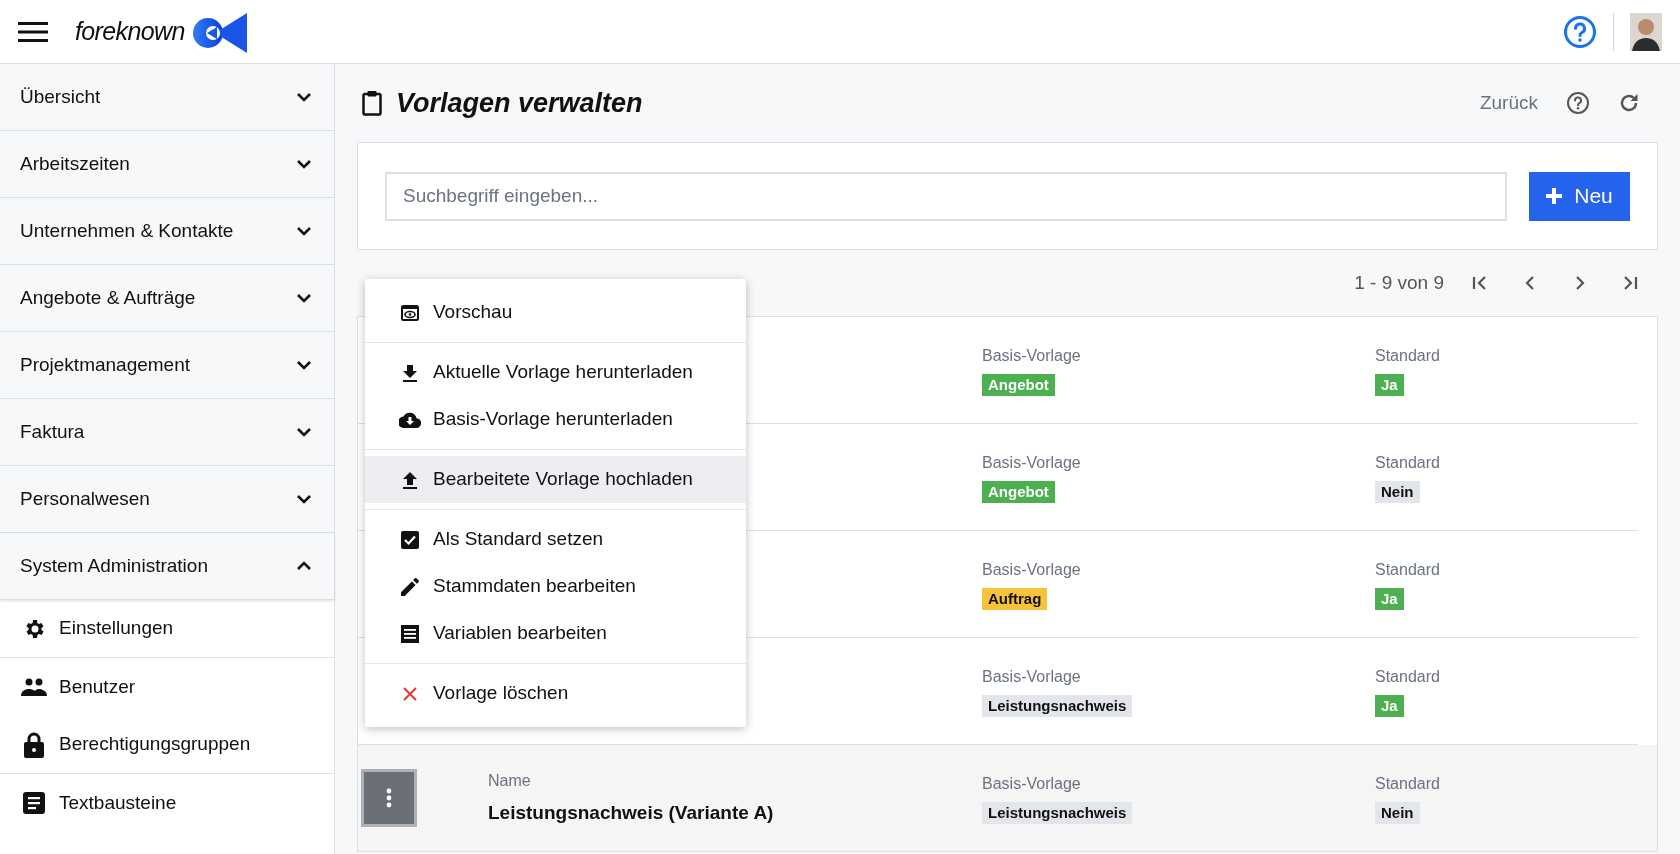 The width and height of the screenshot is (1680, 854). What do you see at coordinates (167, 432) in the screenshot?
I see `sidebar-section: Faktura` at bounding box center [167, 432].